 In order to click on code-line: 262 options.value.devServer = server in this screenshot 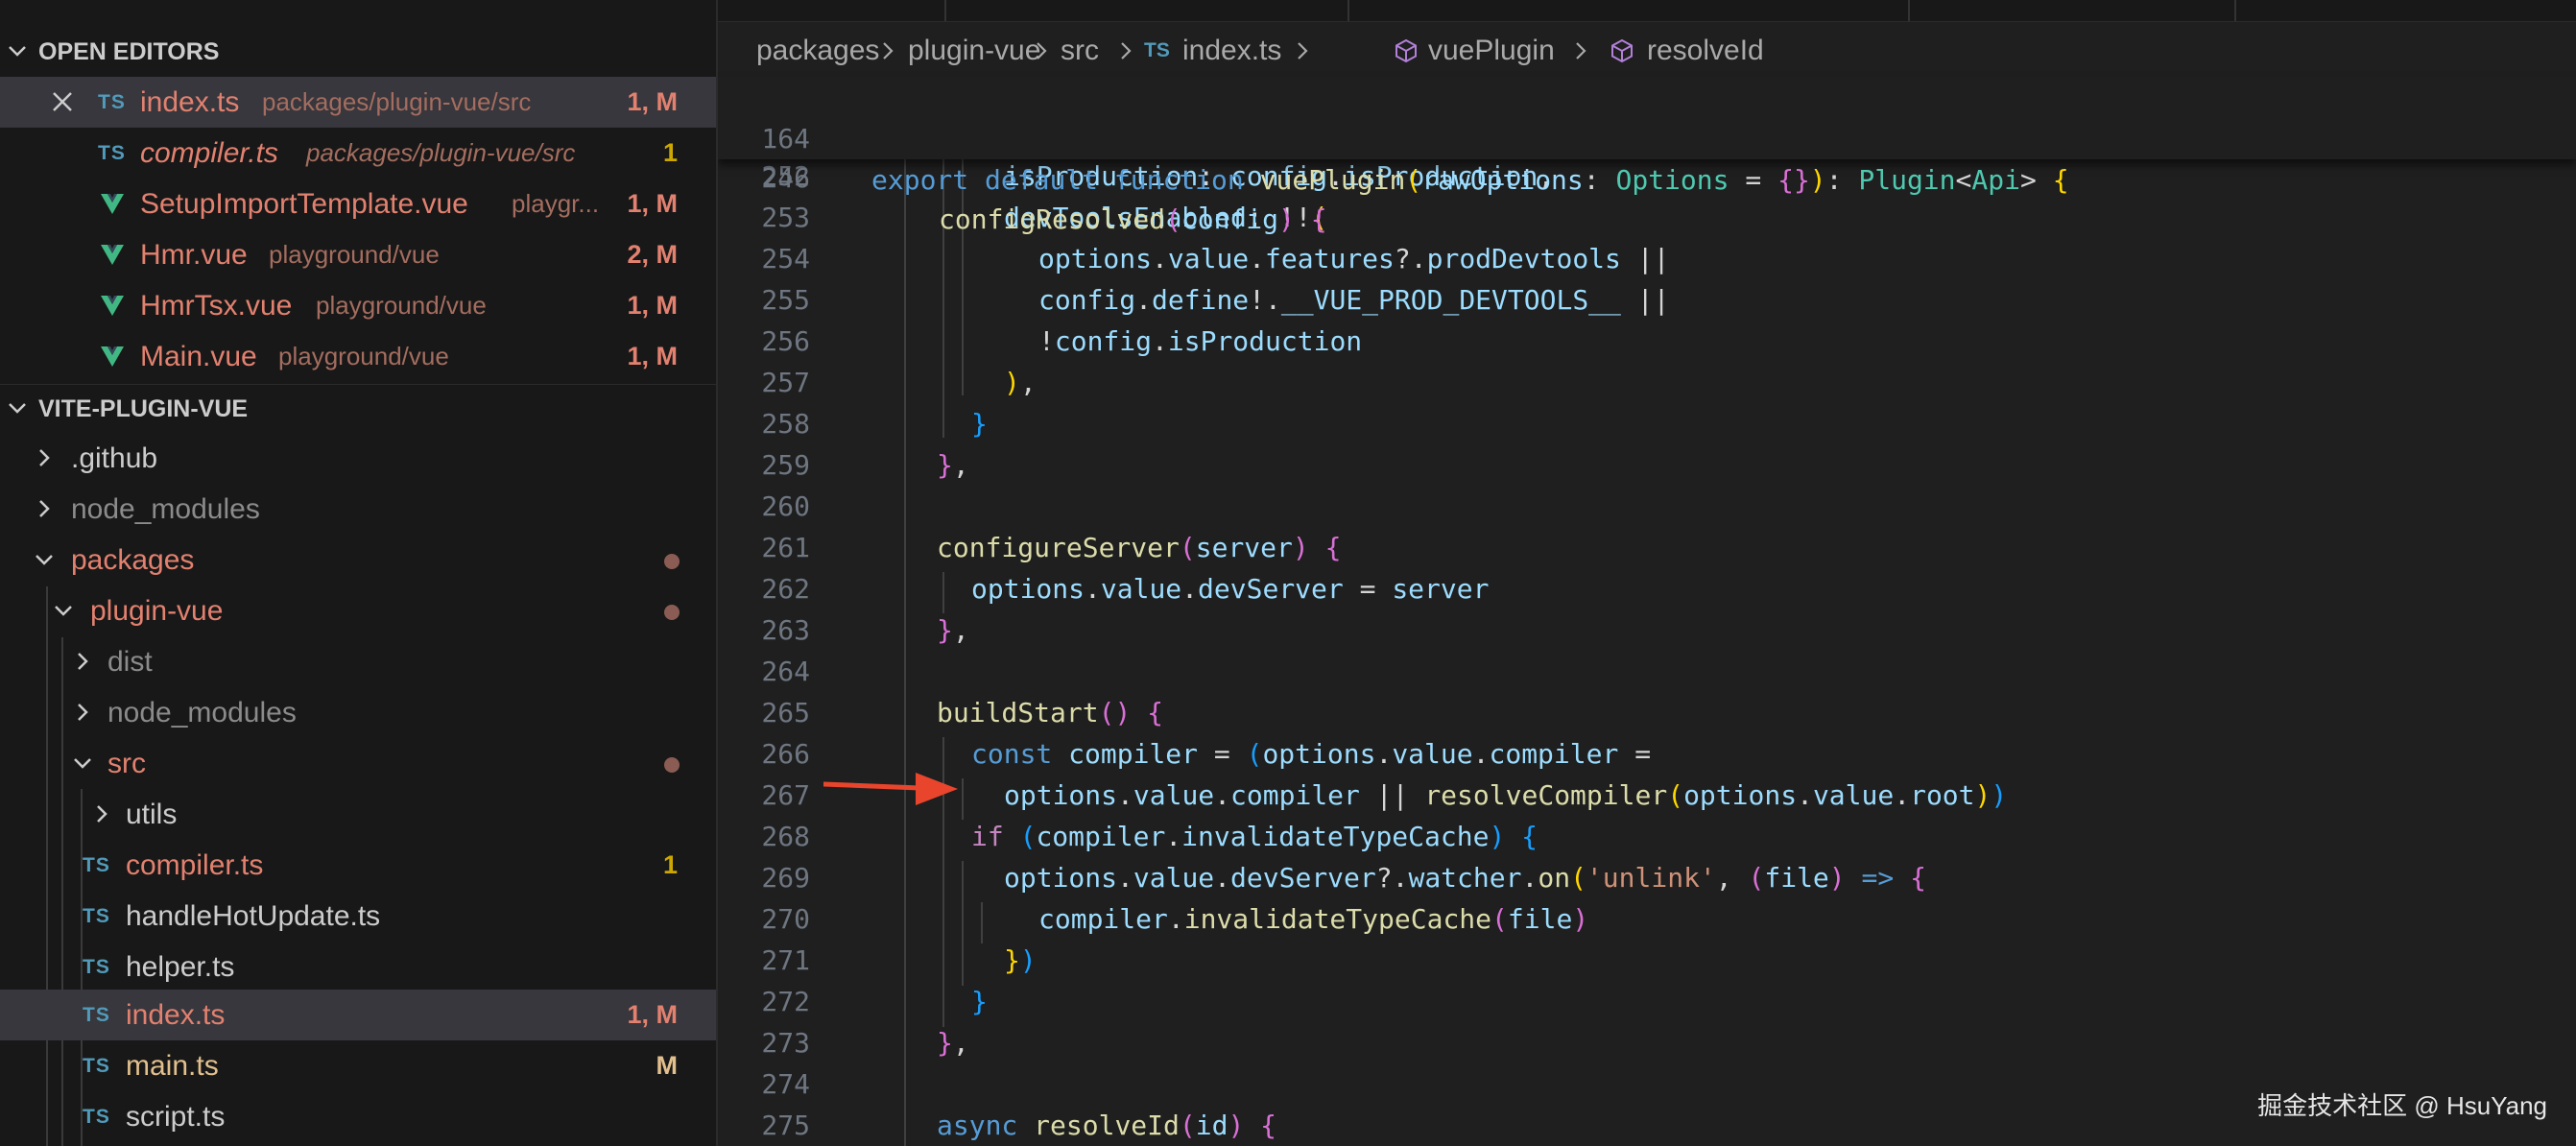, I will do `click(1647, 588)`.